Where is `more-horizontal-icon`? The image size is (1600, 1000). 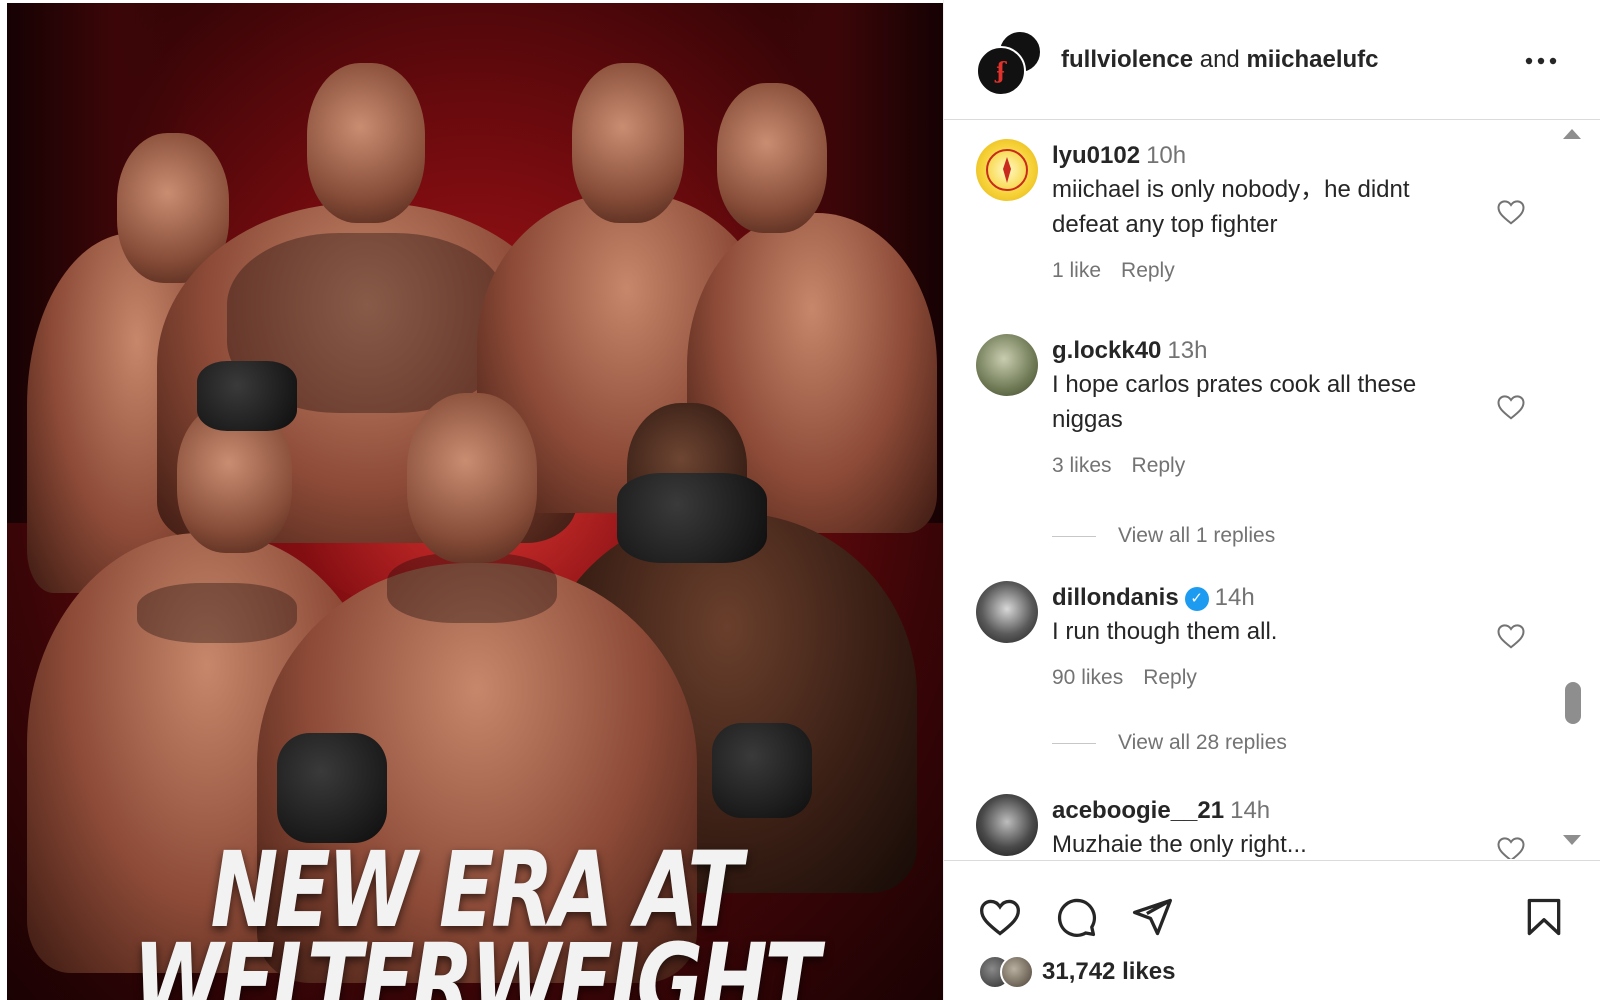
more-horizontal-icon is located at coordinates (1541, 59).